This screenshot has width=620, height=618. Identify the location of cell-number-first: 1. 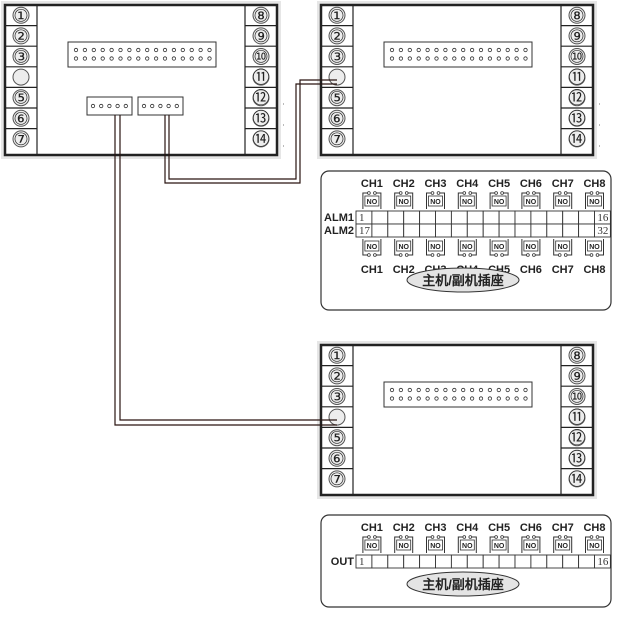
(362, 562).